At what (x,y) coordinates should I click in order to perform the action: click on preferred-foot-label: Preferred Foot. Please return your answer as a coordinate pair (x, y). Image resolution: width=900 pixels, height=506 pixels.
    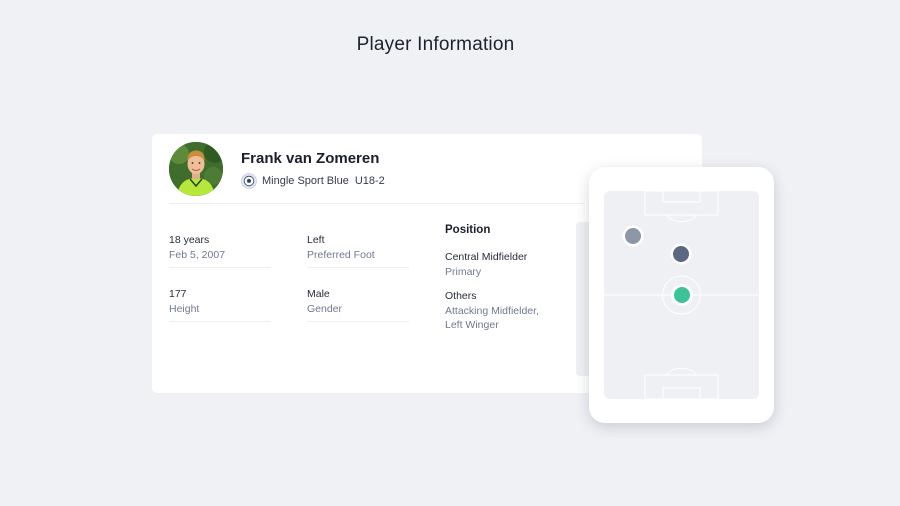
    Looking at the image, I should click on (341, 255).